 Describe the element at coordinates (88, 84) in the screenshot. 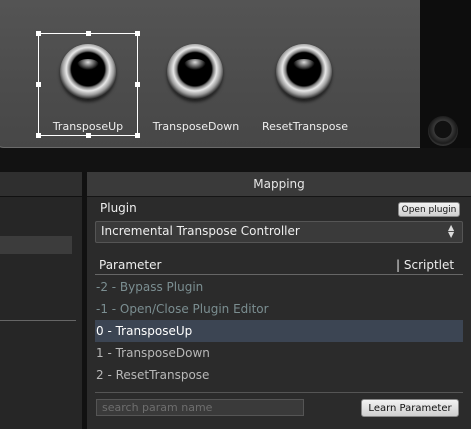

I see `selection-box` at that location.